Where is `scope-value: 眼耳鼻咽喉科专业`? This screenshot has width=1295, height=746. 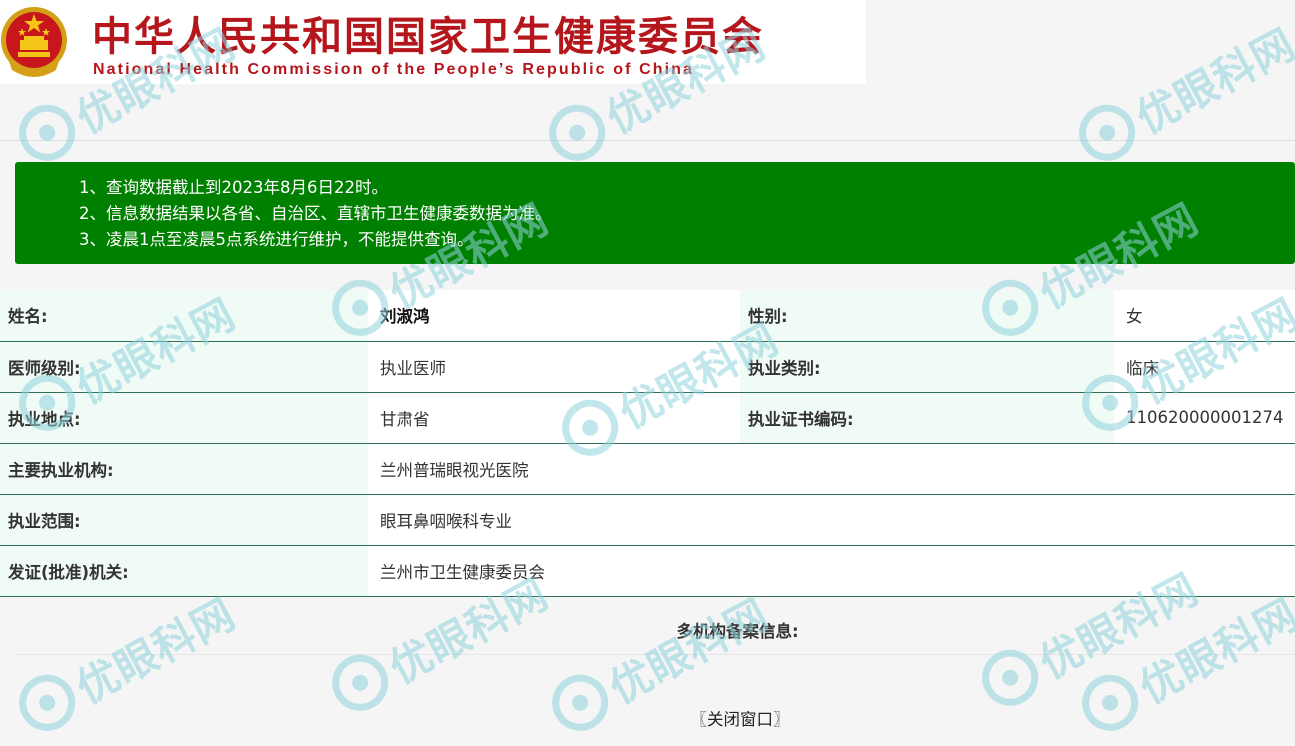 scope-value: 眼耳鼻咽喉科专业 is located at coordinates (831, 520).